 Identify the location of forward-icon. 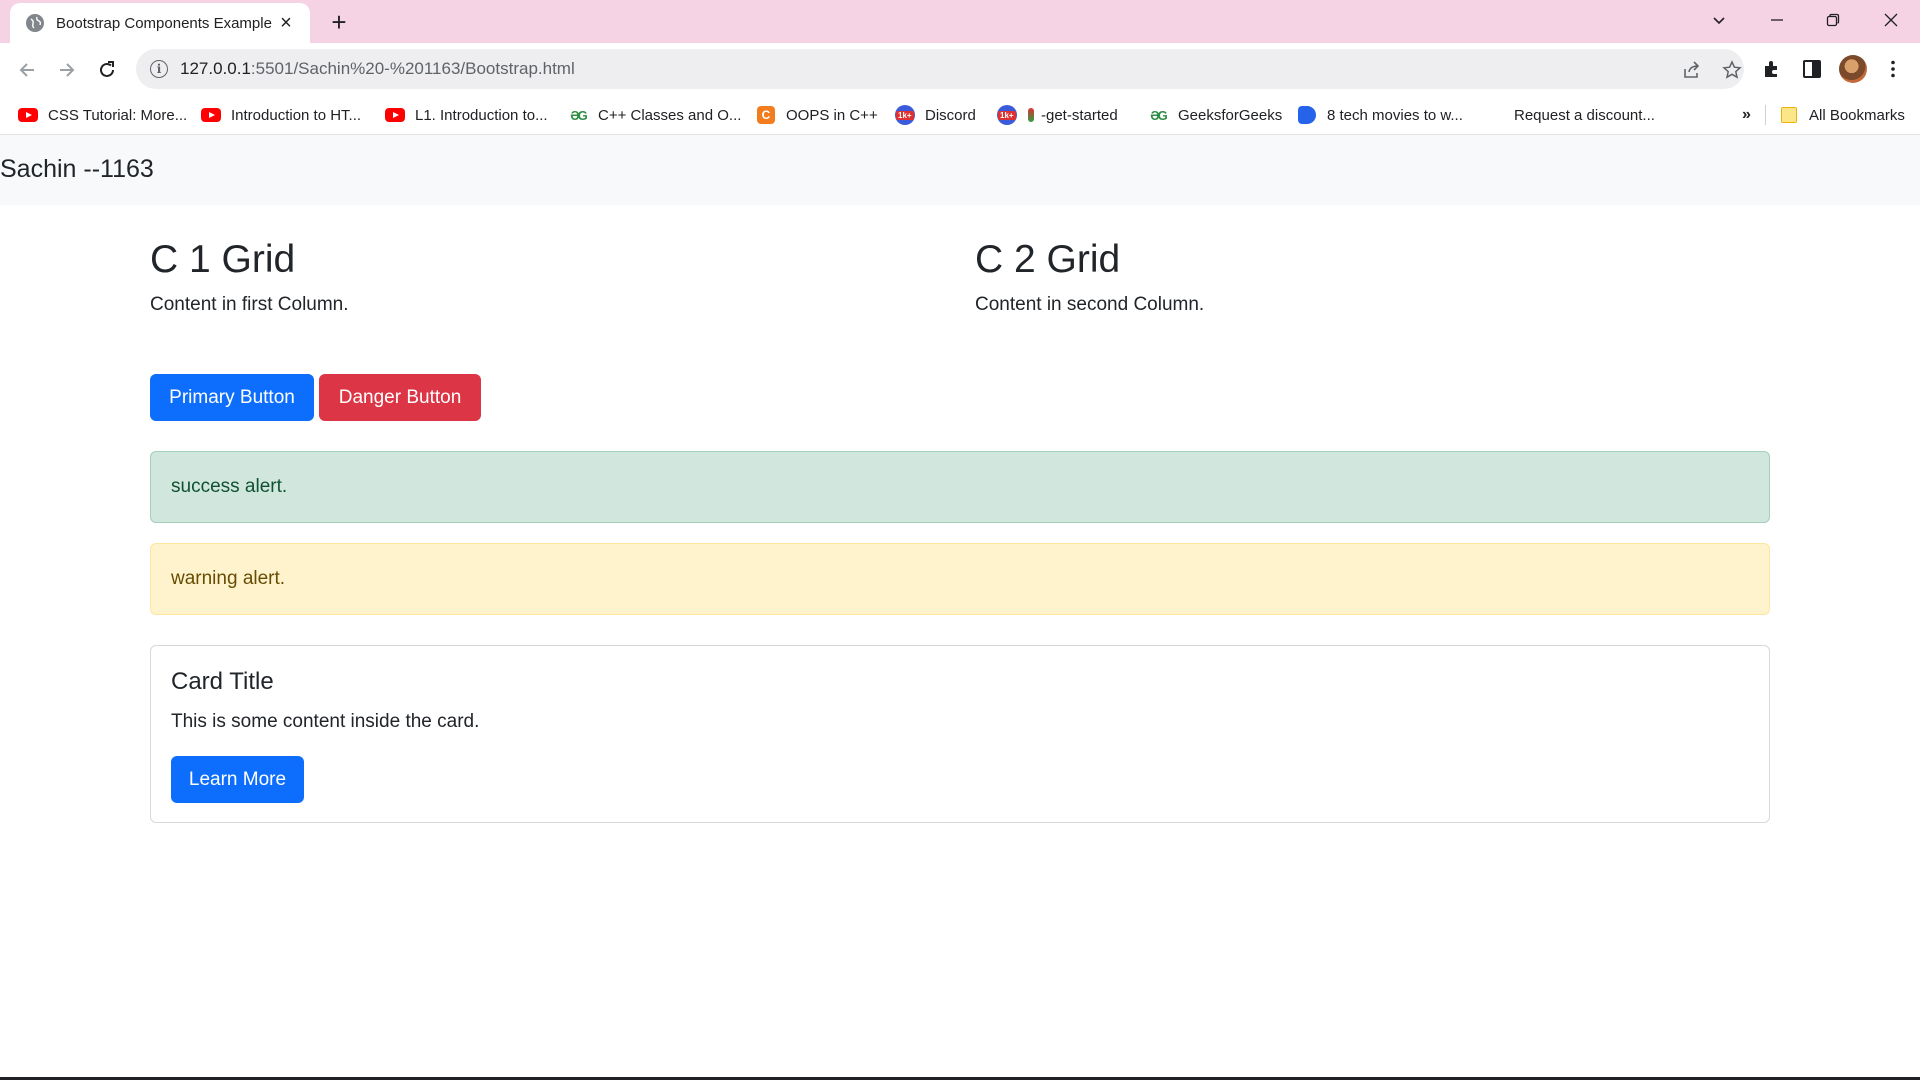
(67, 70).